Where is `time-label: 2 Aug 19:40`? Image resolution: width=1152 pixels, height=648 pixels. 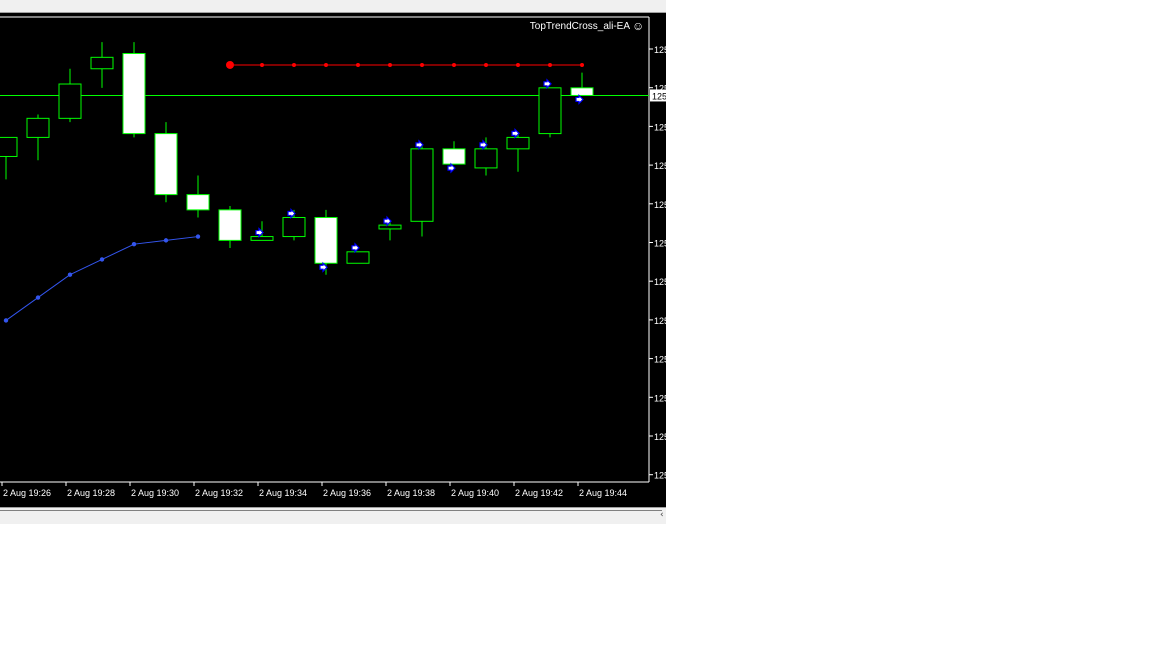 time-label: 2 Aug 19:40 is located at coordinates (475, 493).